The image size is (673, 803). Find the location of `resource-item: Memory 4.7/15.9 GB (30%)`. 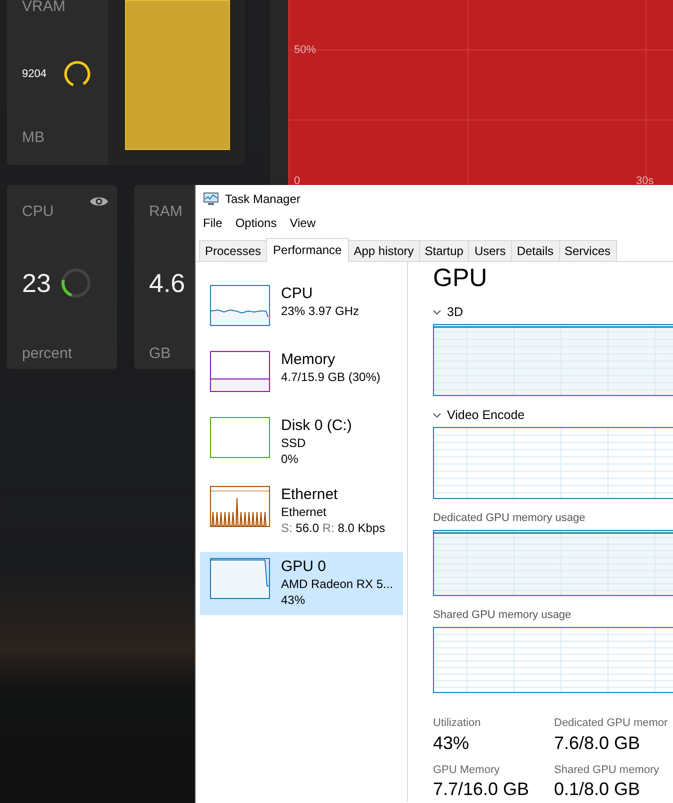

resource-item: Memory 4.7/15.9 GB (30%) is located at coordinates (301, 374).